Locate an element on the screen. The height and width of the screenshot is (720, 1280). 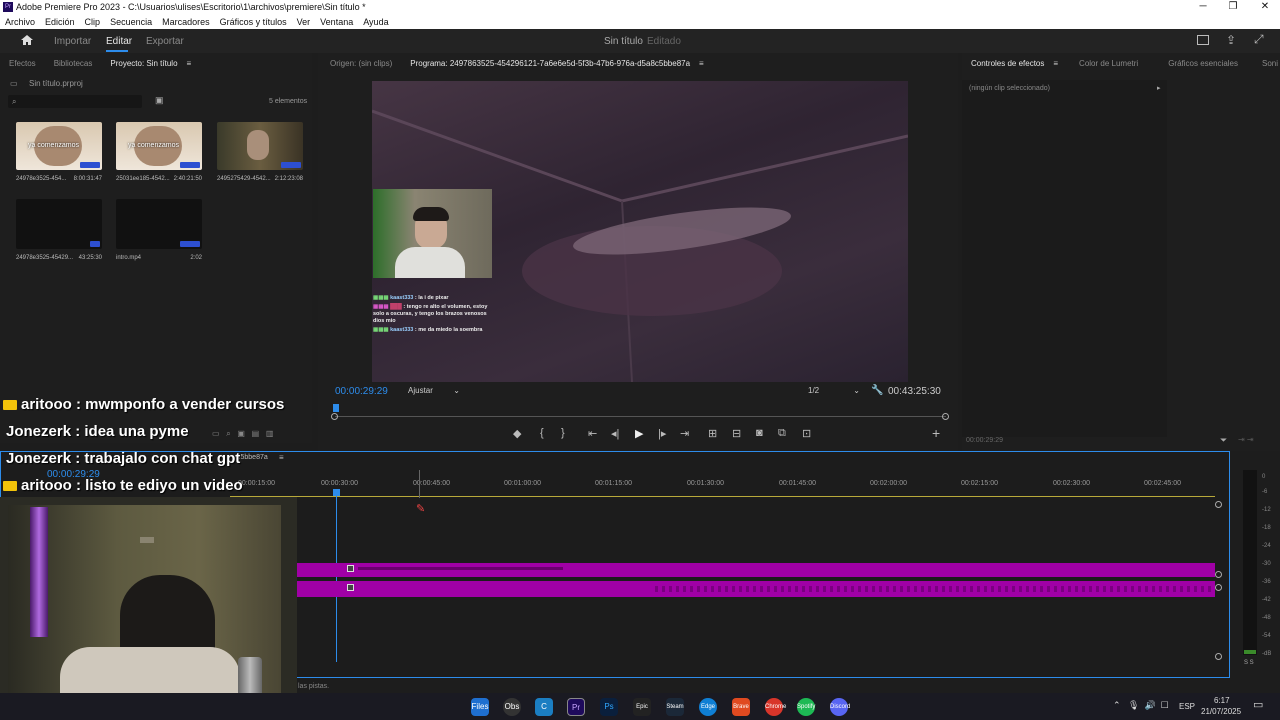
tab-bibliotecas: Bibliotecas is located at coordinates (73, 63).